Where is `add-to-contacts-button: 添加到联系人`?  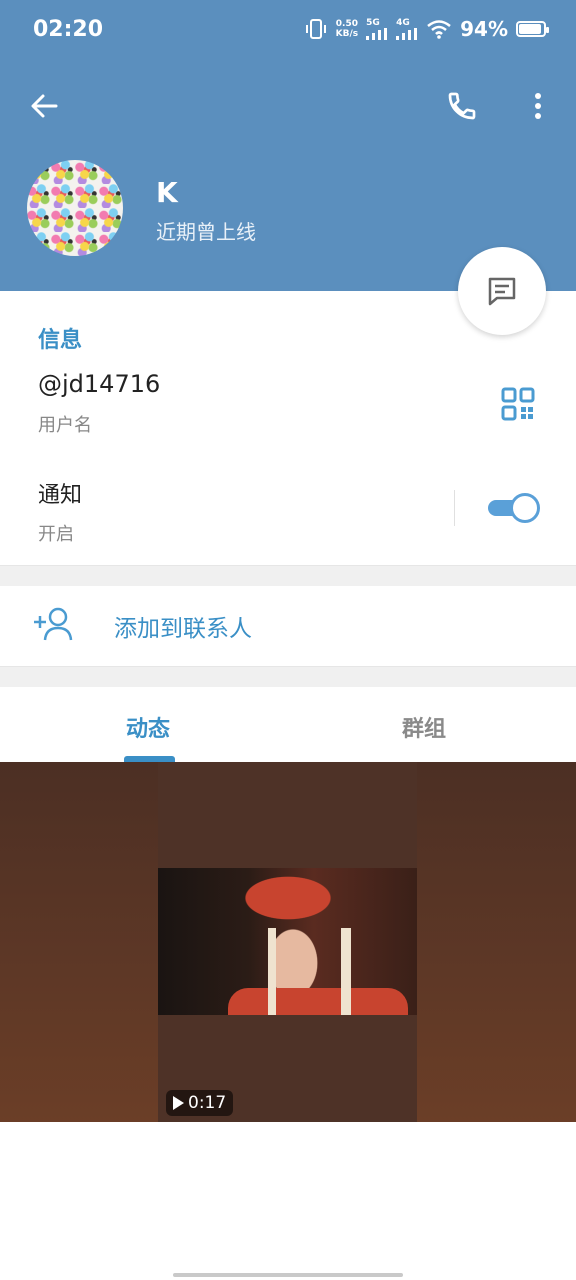
add-to-contacts-button: 添加到联系人 is located at coordinates (183, 626).